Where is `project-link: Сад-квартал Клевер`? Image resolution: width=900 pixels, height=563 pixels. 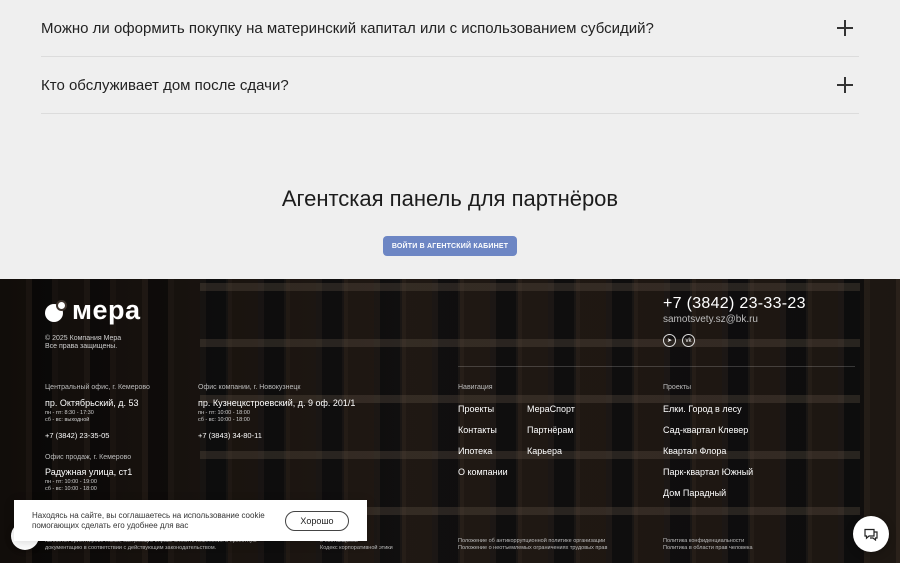
project-link: Сад-квартал Клевер is located at coordinates (705, 430).